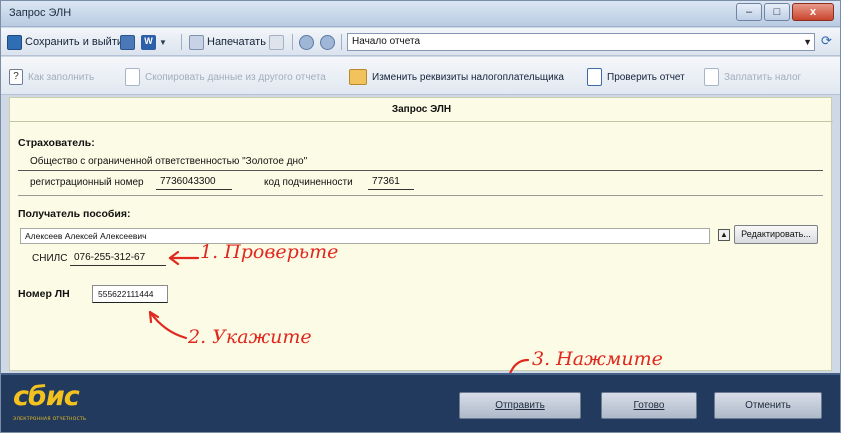 This screenshot has width=841, height=433. Describe the element at coordinates (813, 12) in the screenshot. I see `close-button: x` at that location.